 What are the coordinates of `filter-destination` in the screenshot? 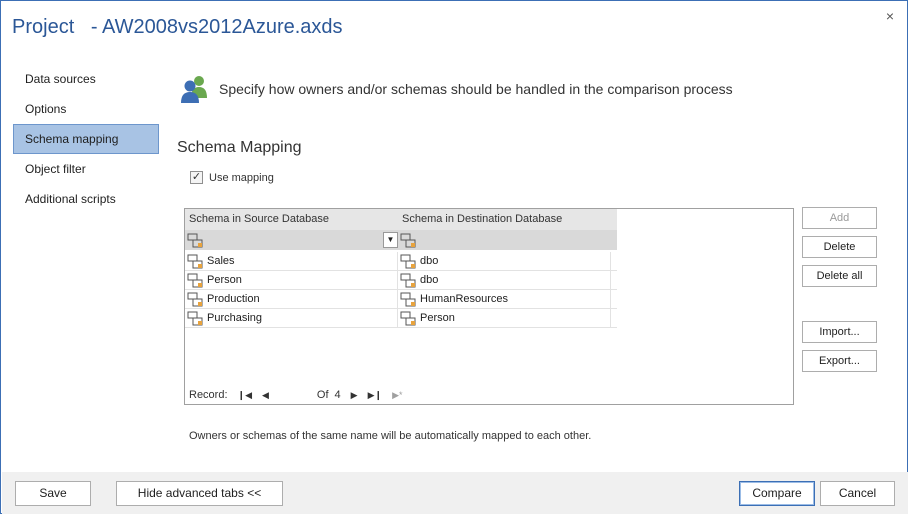 It's located at (504, 240).